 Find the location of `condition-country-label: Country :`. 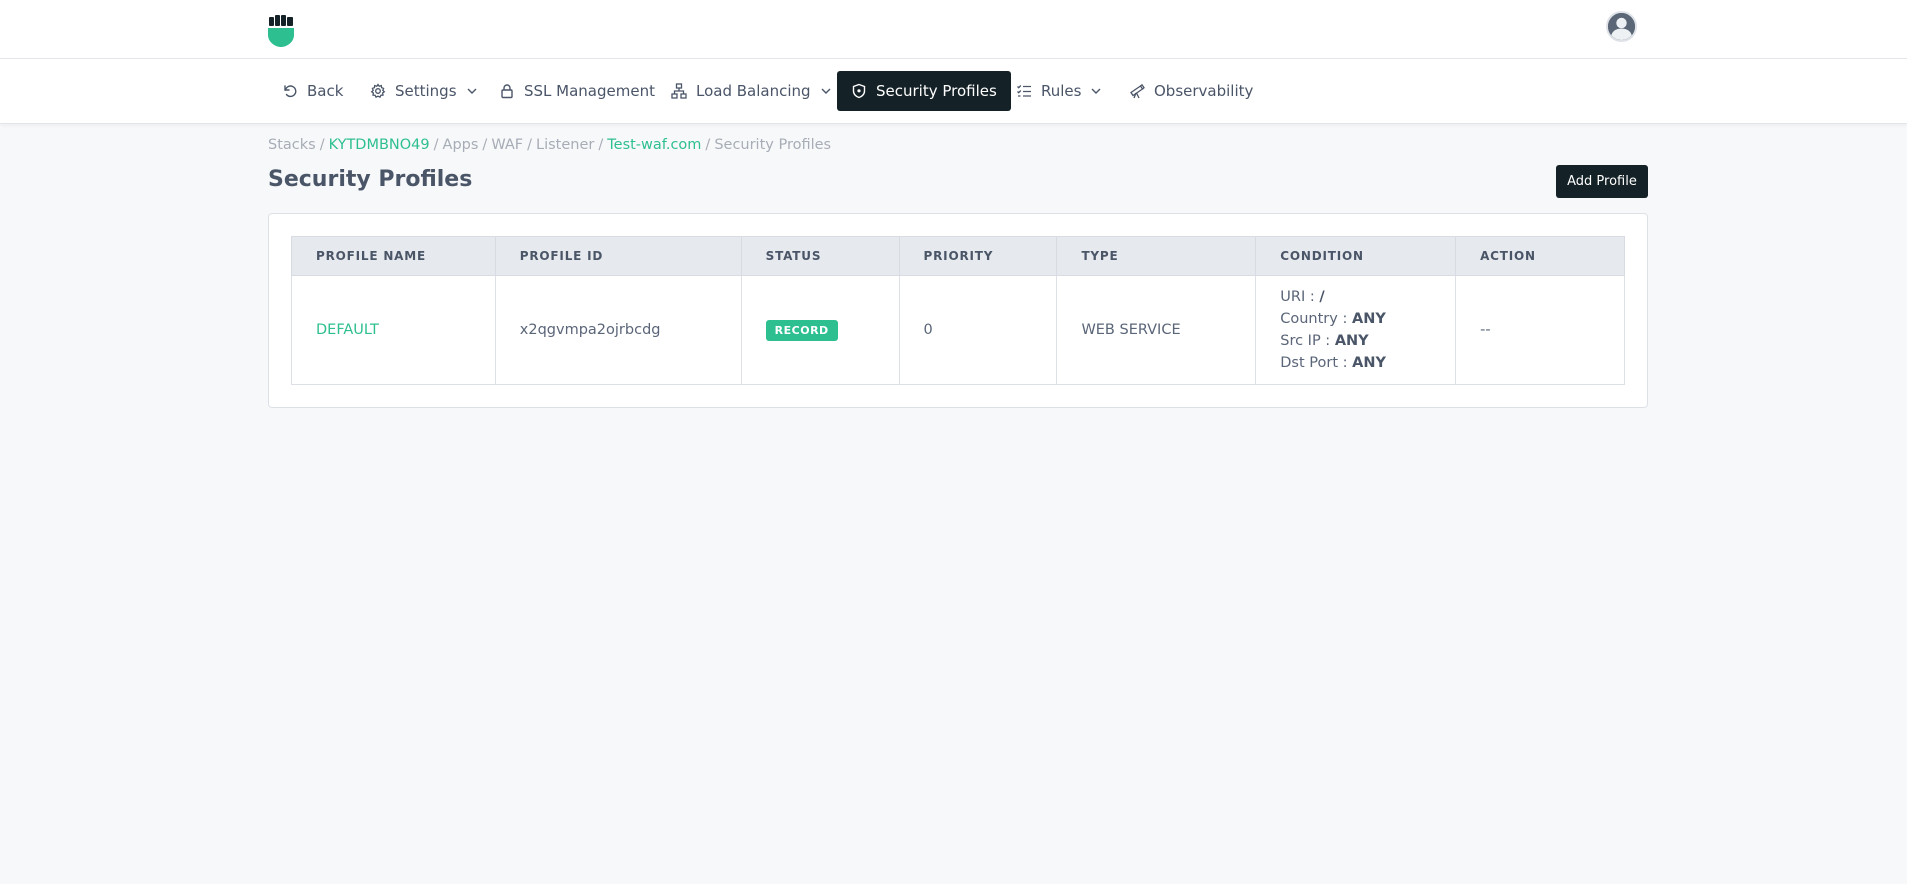

condition-country-label: Country : is located at coordinates (1314, 319).